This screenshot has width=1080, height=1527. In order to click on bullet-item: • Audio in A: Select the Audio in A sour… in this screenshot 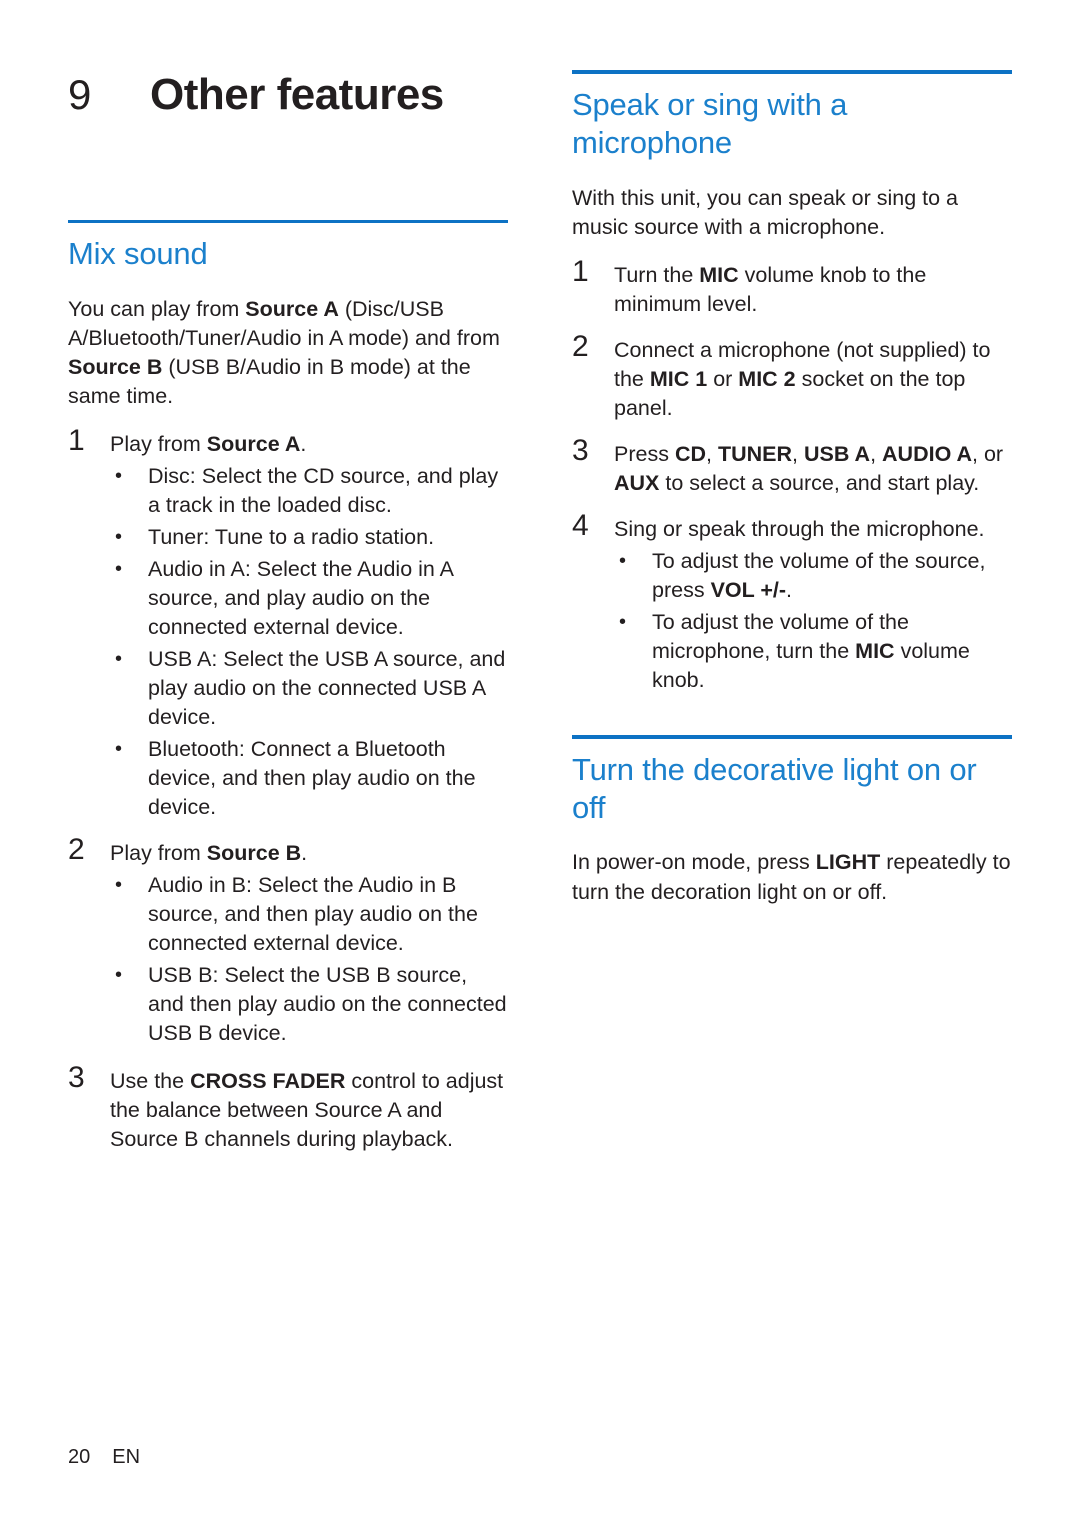, I will do `click(309, 598)`.